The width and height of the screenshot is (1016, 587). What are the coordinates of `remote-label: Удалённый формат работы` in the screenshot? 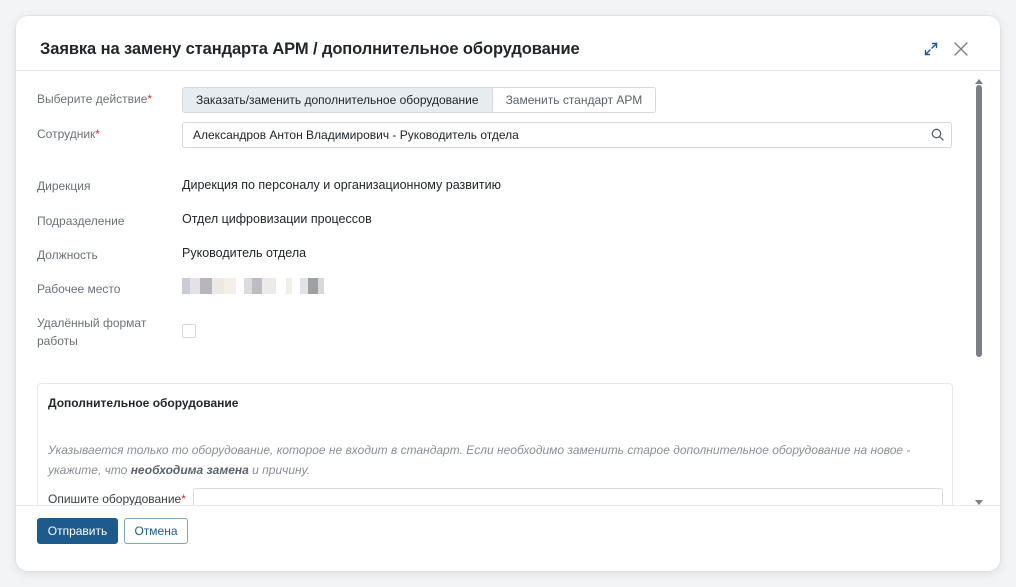 It's located at (91, 332).